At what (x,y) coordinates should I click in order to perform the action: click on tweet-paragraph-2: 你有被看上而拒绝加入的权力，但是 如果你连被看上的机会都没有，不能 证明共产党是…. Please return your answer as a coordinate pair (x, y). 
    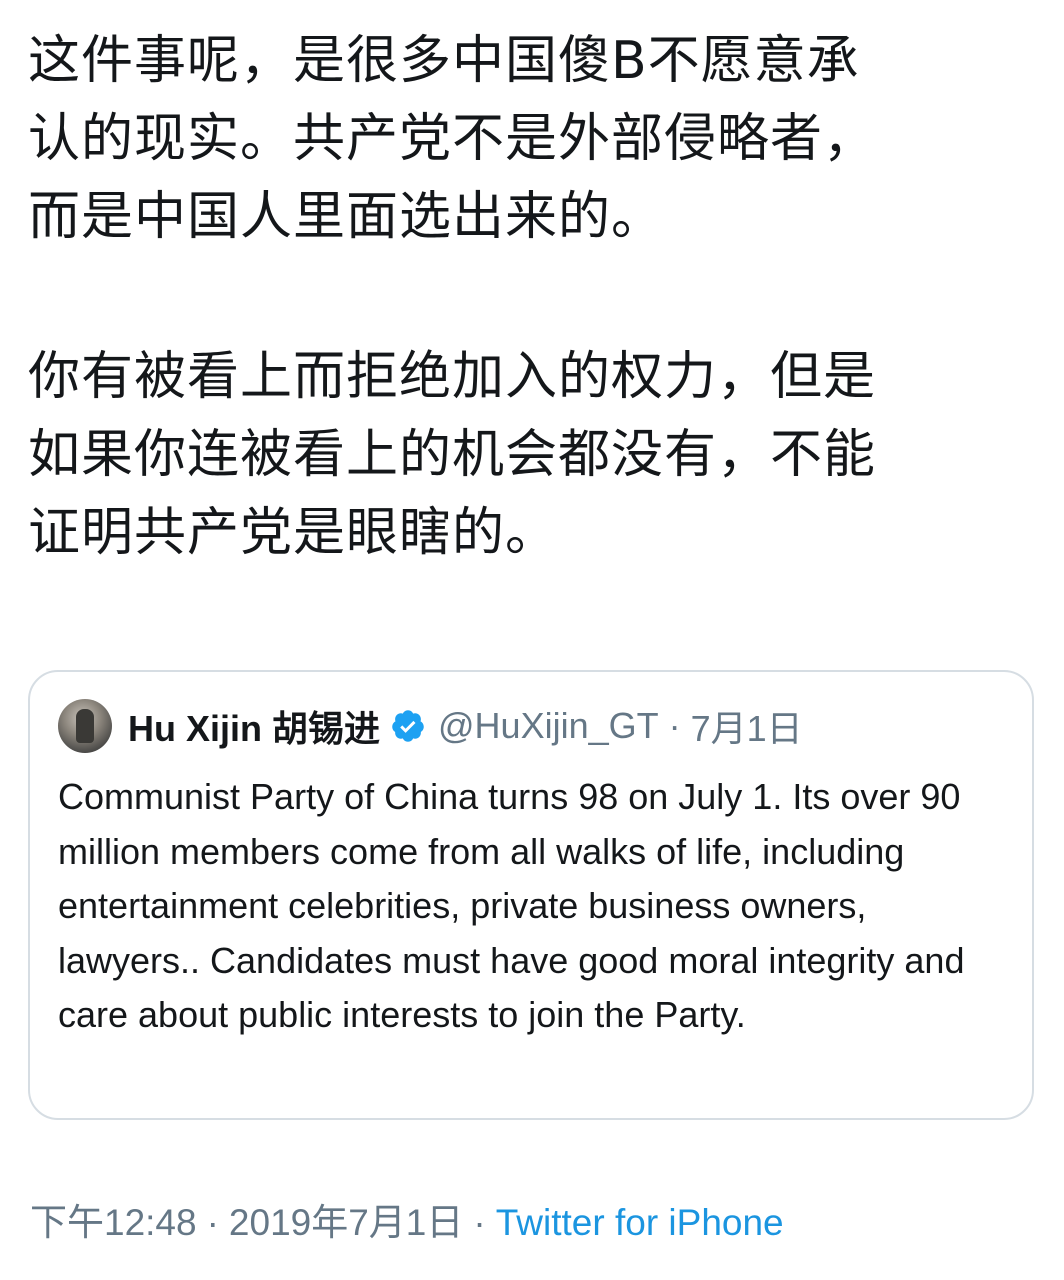
    Looking at the image, I should click on (452, 455).